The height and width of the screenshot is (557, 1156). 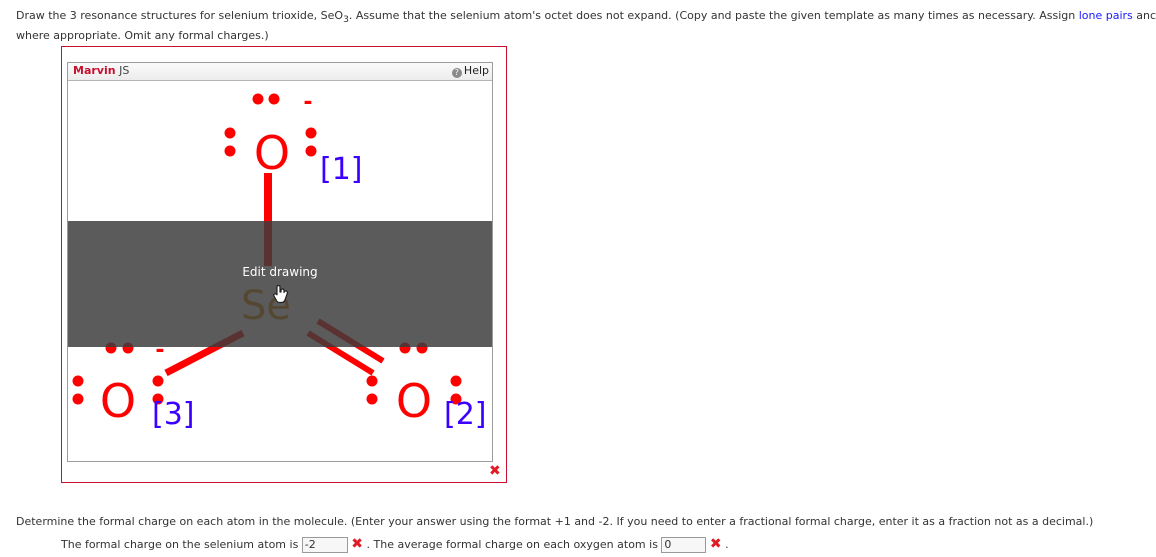 What do you see at coordinates (94, 70) in the screenshot?
I see `brand-name: Marvin` at bounding box center [94, 70].